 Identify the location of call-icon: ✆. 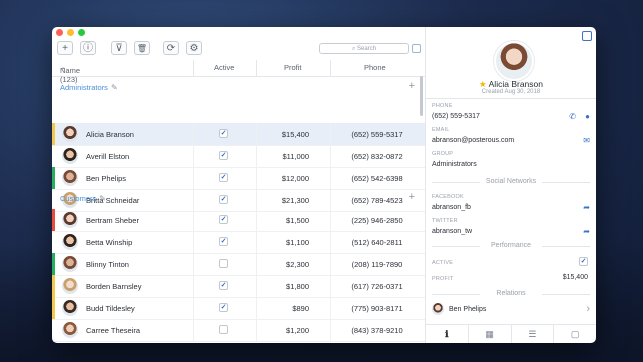
(572, 116).